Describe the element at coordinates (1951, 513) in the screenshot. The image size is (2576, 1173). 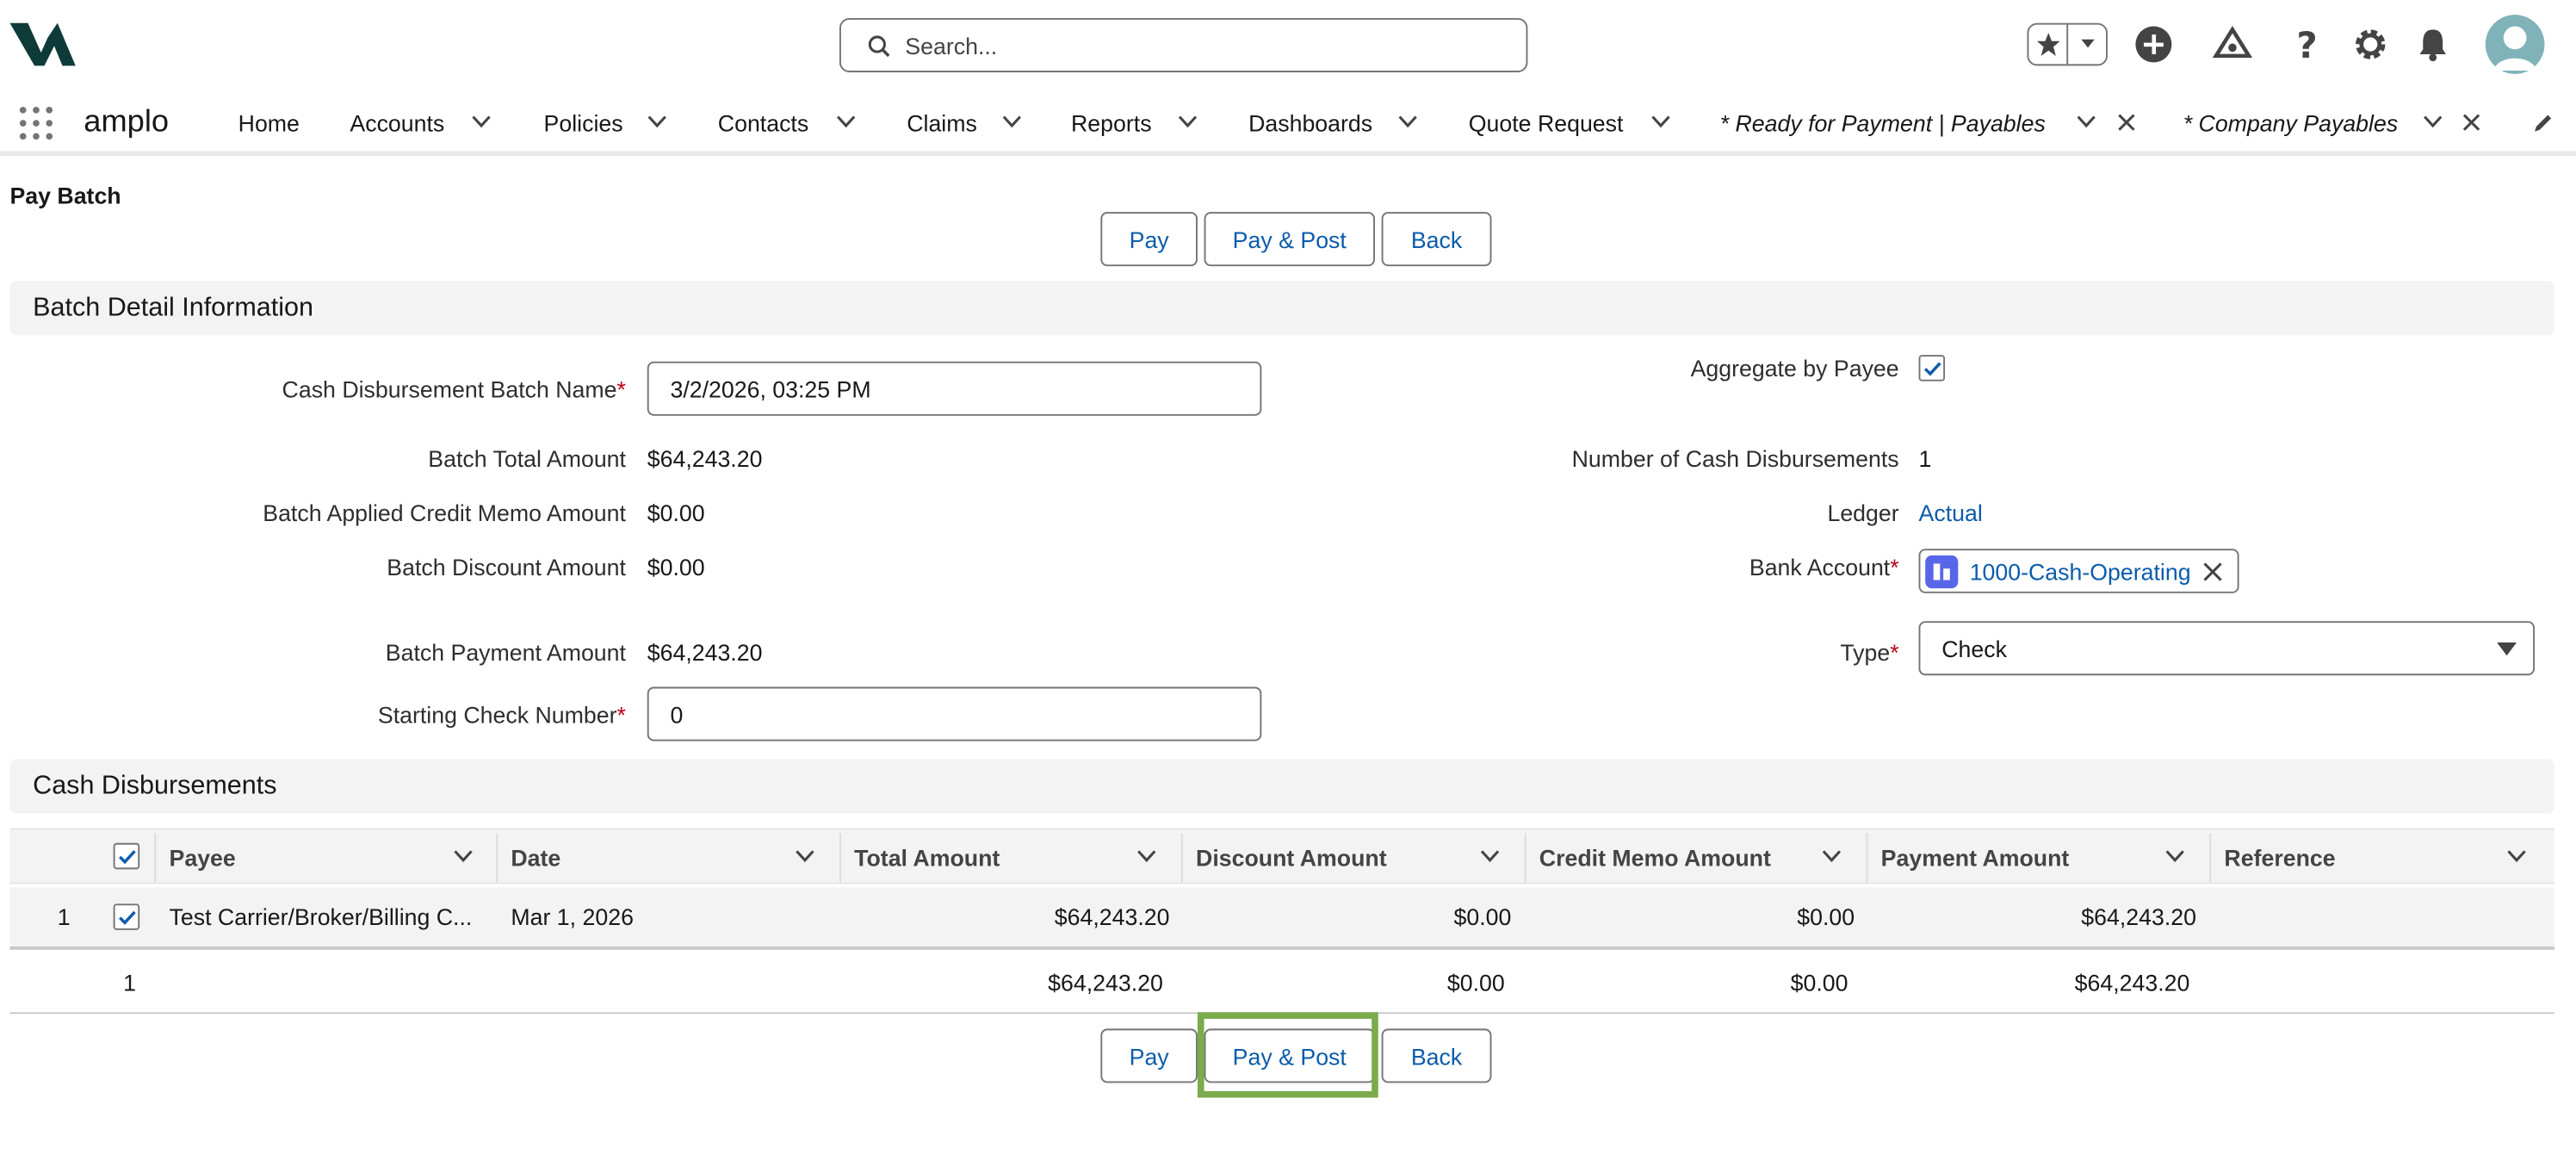
I see `ledger-link: Actual` at that location.